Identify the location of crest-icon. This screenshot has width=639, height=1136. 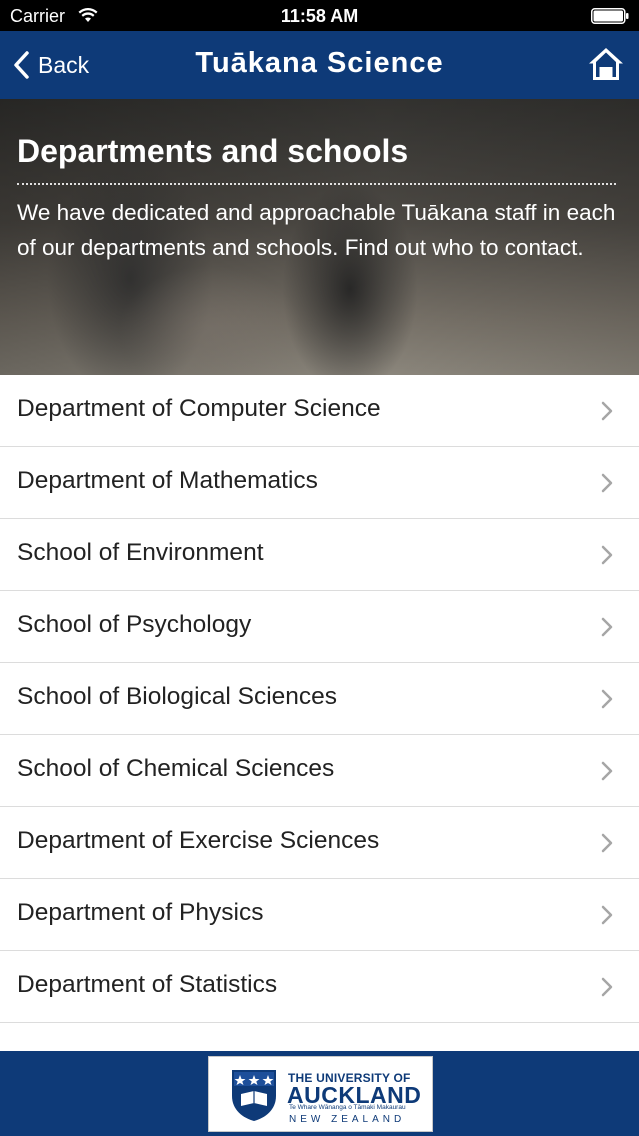
(254, 1095).